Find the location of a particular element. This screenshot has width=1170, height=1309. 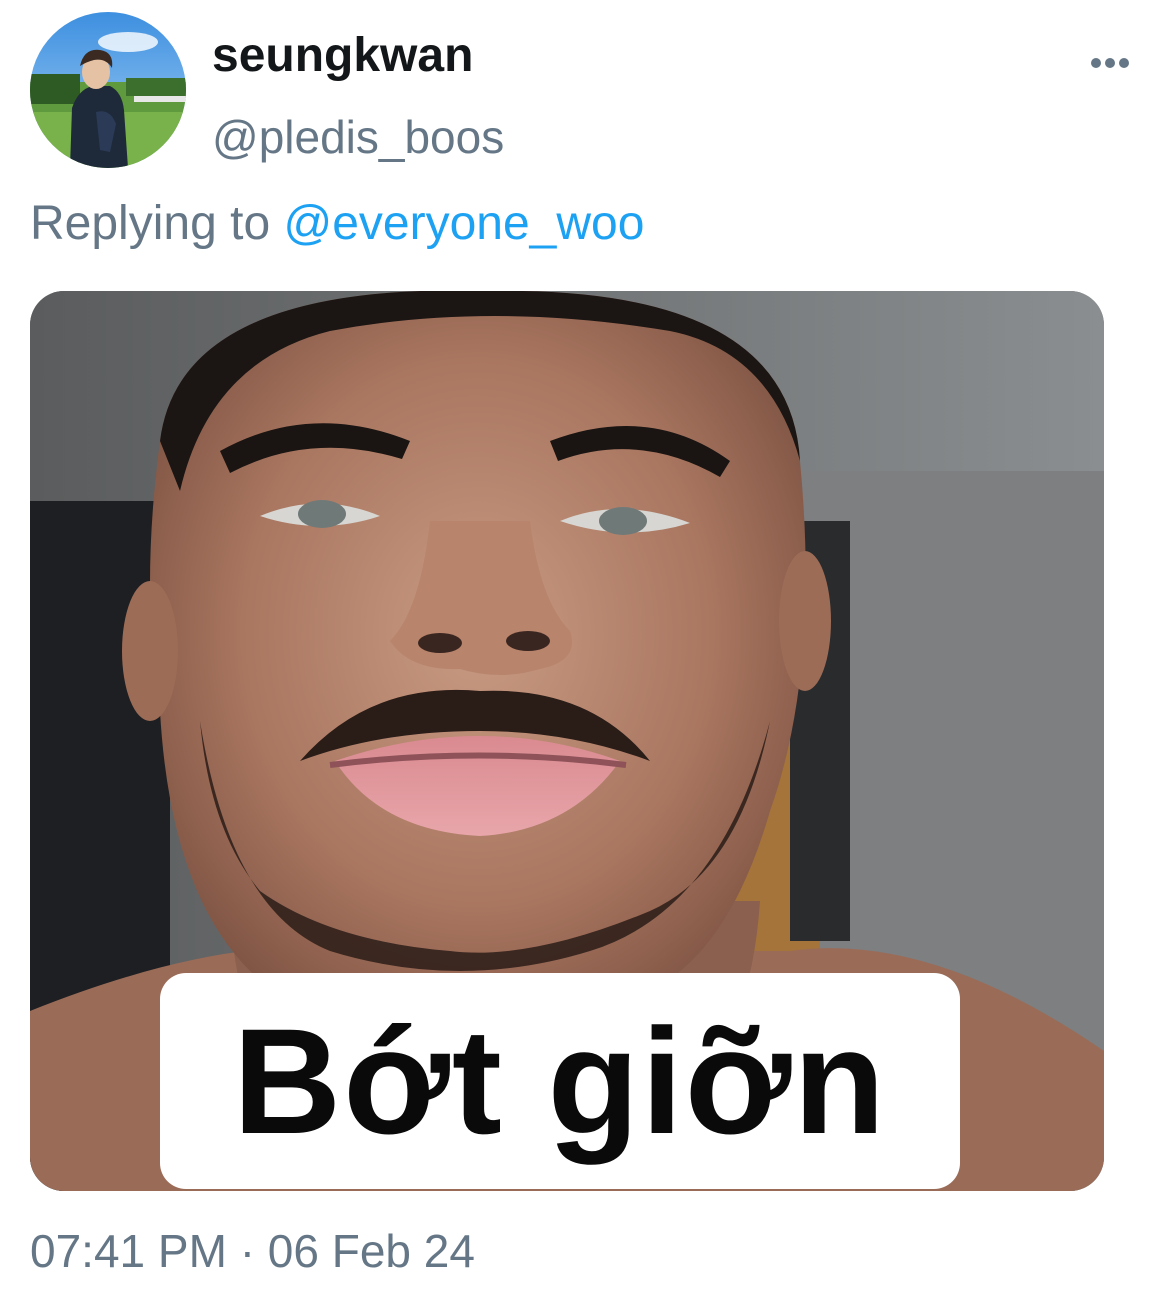

avatar is located at coordinates (108, 90).